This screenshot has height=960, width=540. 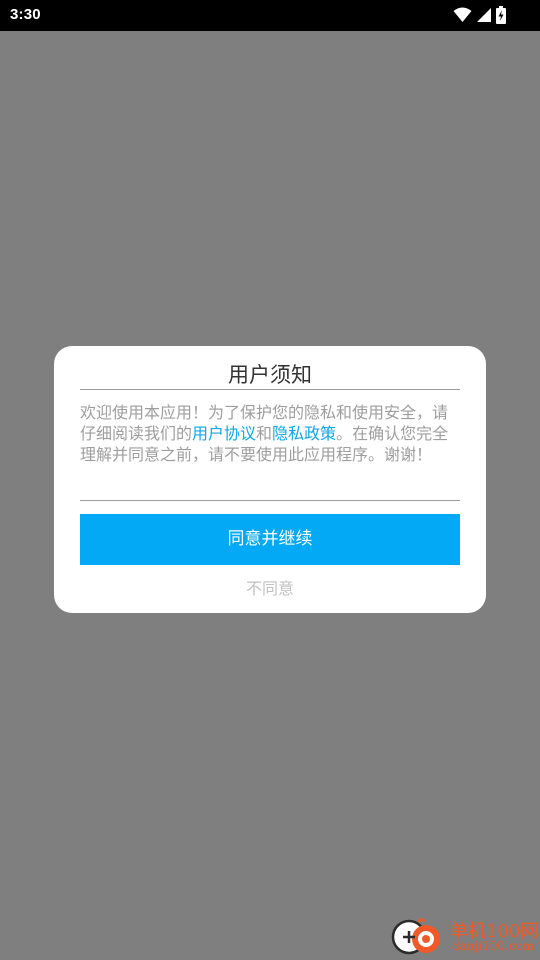 I want to click on watermark-logo-icon, so click(x=419, y=938).